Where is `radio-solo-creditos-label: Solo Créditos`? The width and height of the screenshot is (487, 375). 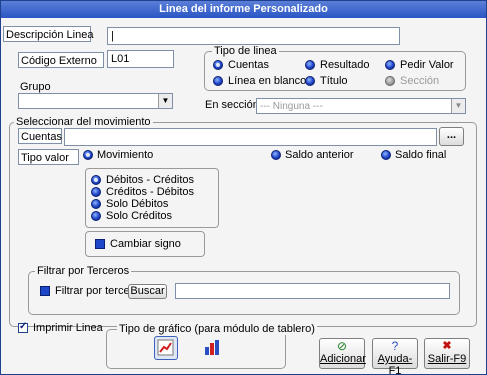 radio-solo-creditos-label: Solo Créditos is located at coordinates (139, 216).